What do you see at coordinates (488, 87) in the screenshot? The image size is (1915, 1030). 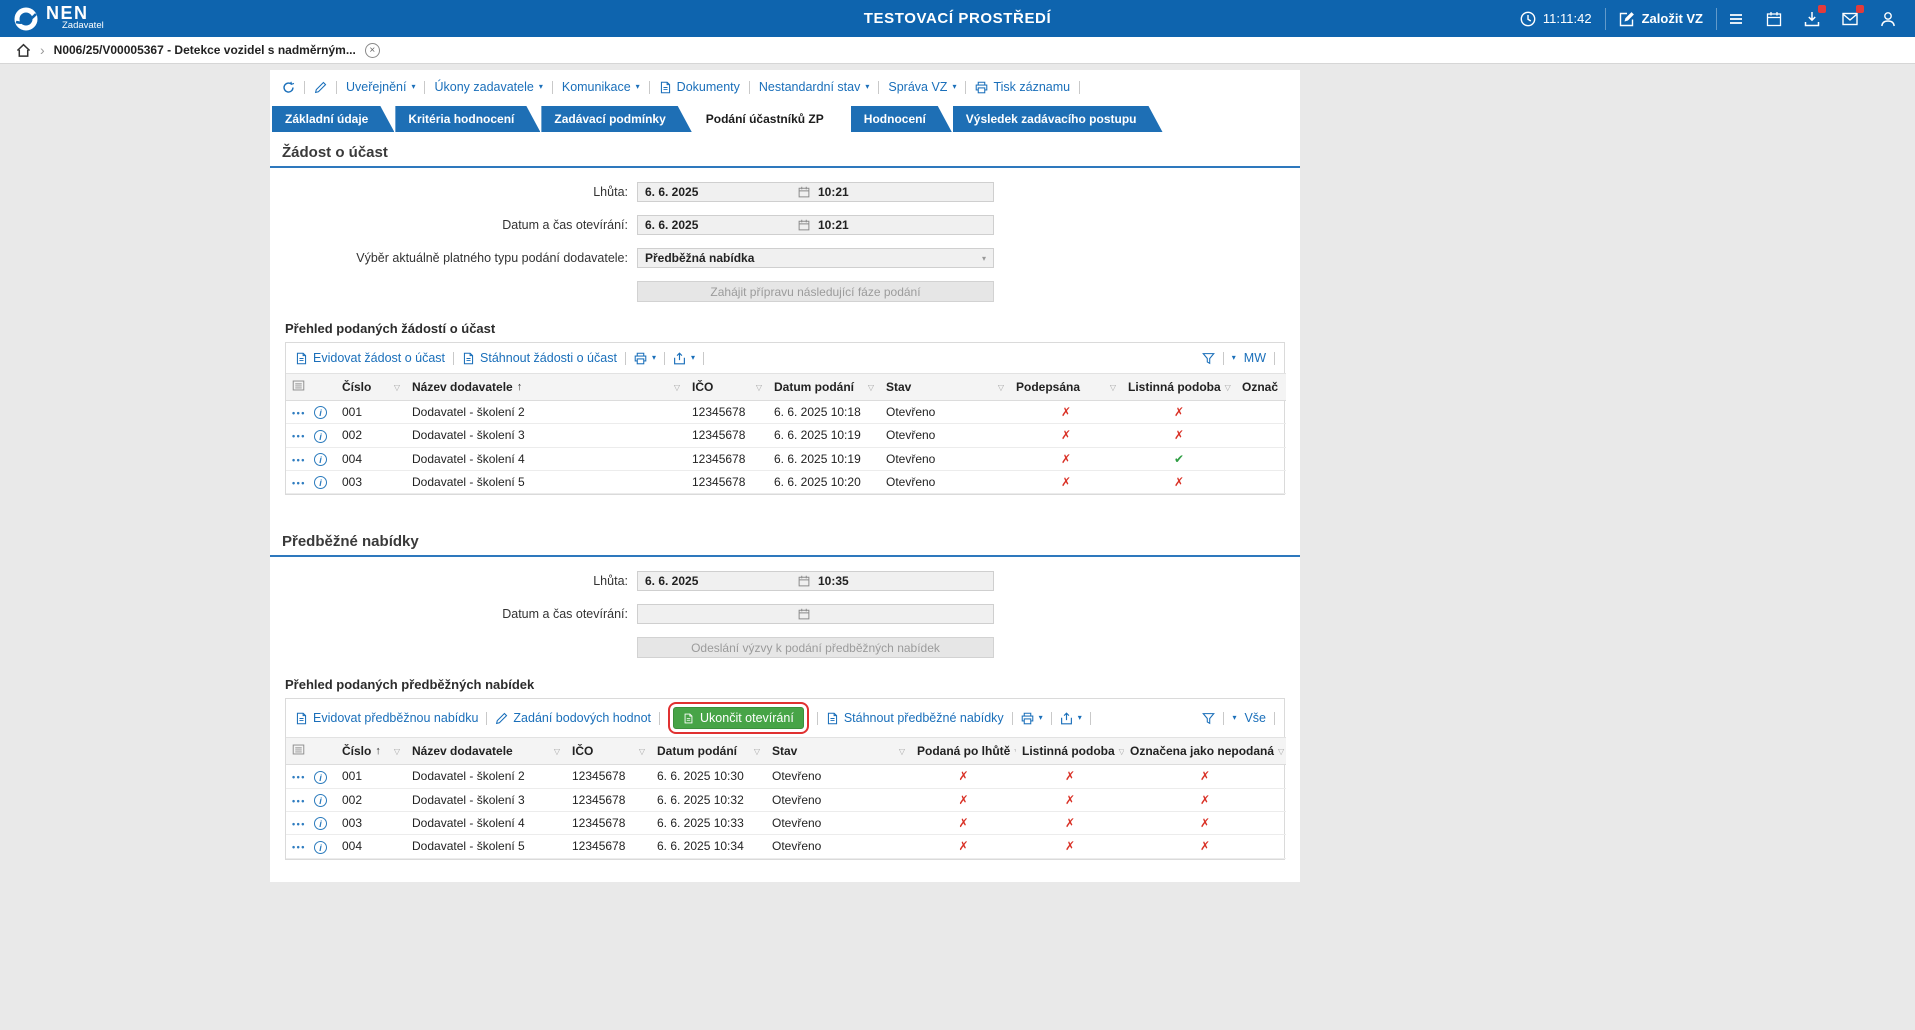 I see `menu-ukony-zadavatele: Úkony zadavatele ▾` at bounding box center [488, 87].